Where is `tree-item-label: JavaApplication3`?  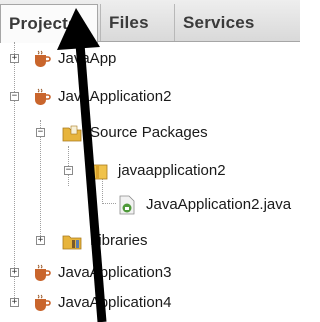
tree-item-label: JavaApplication3 is located at coordinates (115, 272).